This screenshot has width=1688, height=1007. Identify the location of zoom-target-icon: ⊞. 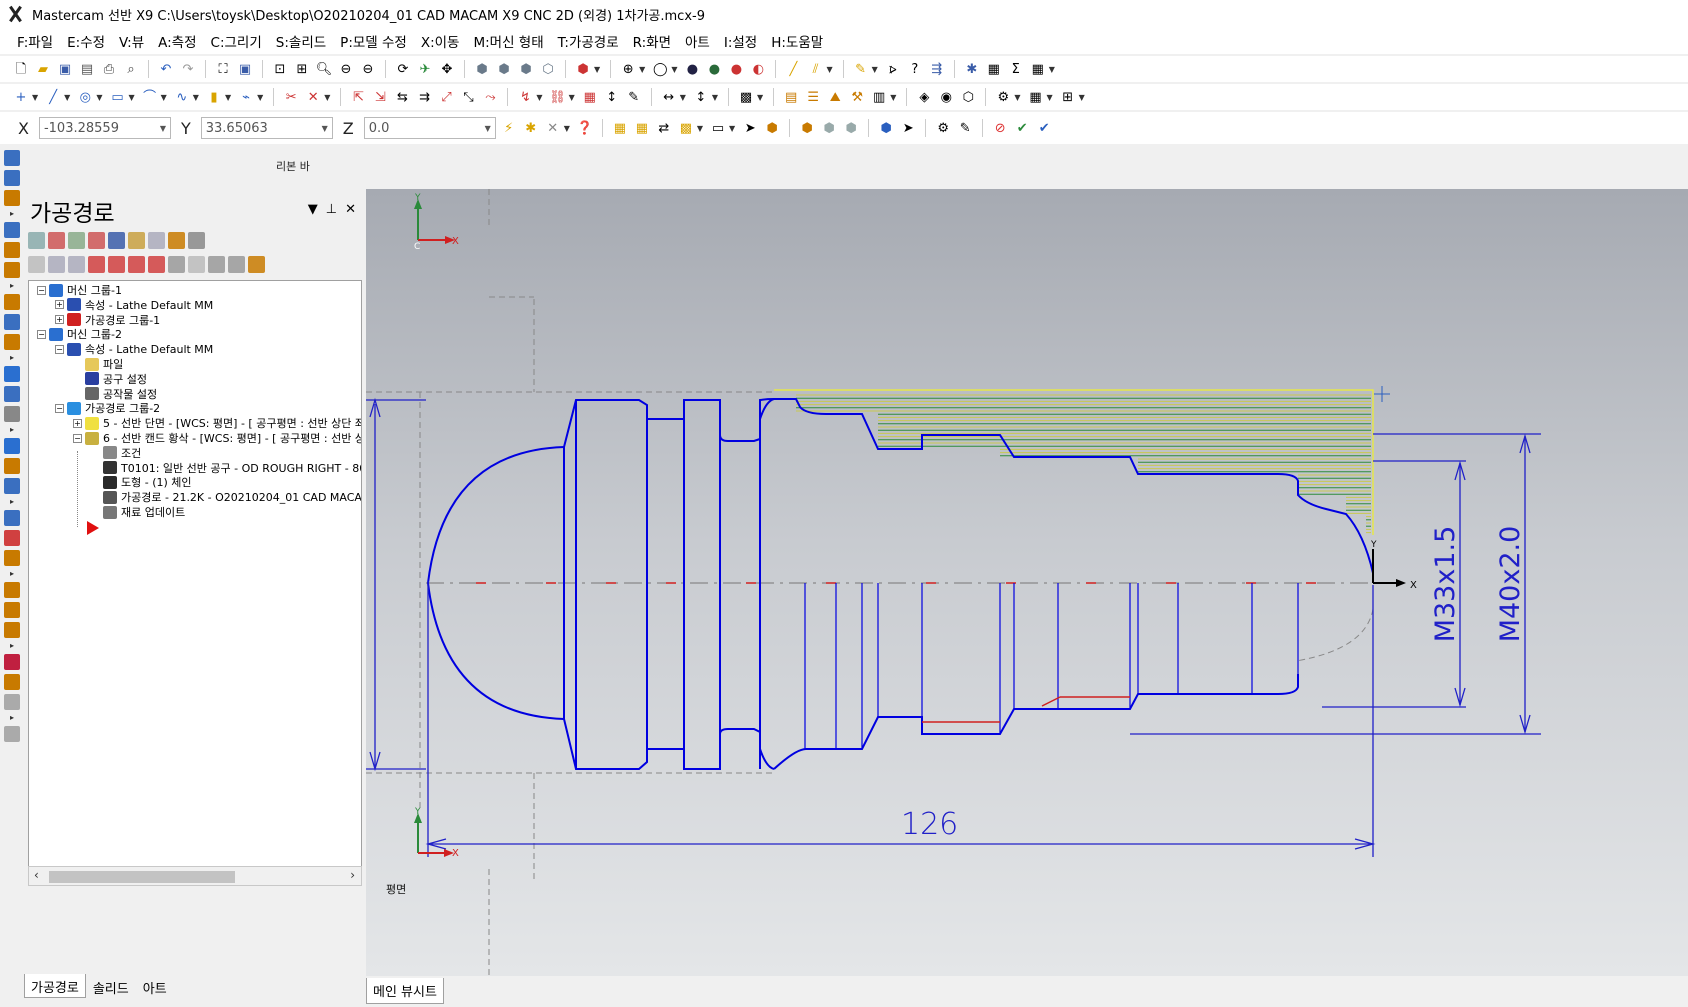
(302, 69).